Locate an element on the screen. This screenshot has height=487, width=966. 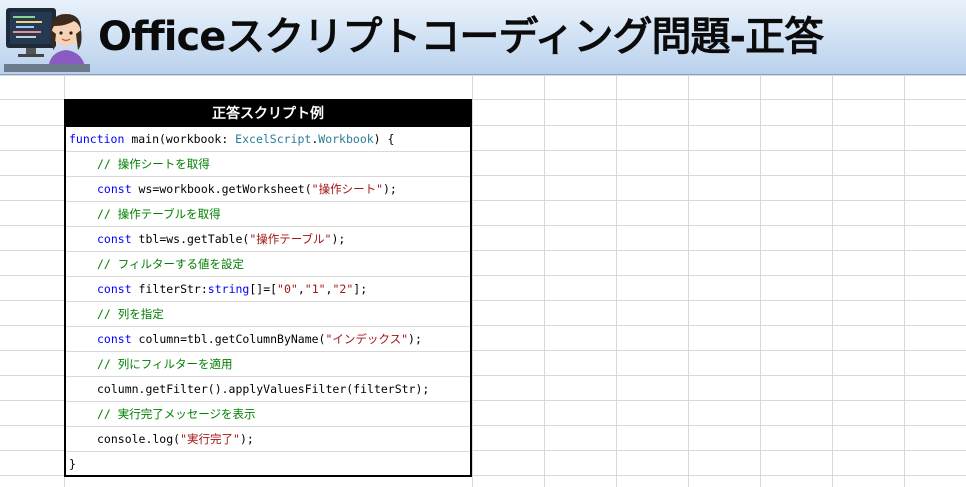
code-string: "実行完了" is located at coordinates (210, 439).